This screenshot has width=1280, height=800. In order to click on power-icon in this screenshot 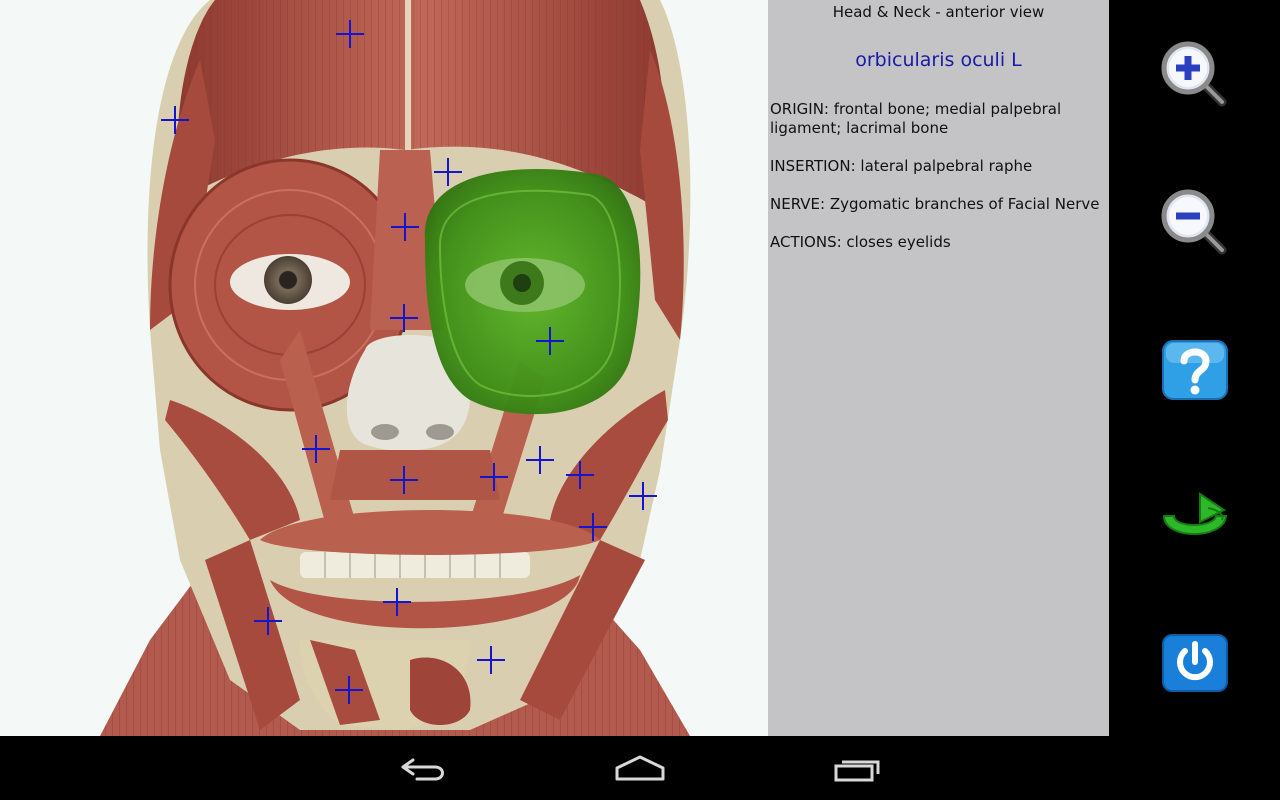, I will do `click(1195, 663)`.